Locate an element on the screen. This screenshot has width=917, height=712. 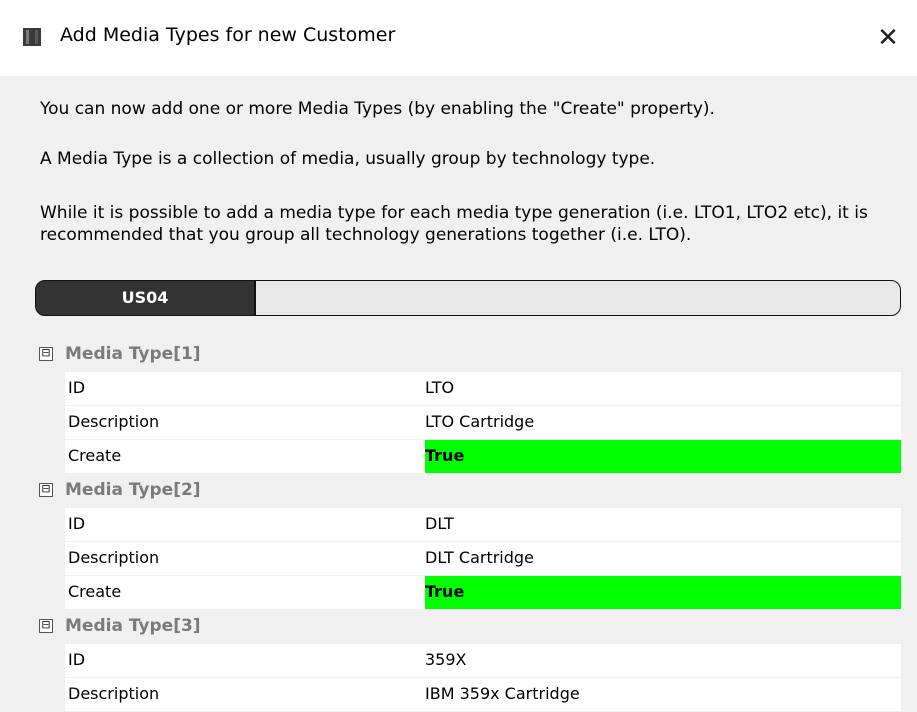
property-row: ID DLT is located at coordinates (483, 525).